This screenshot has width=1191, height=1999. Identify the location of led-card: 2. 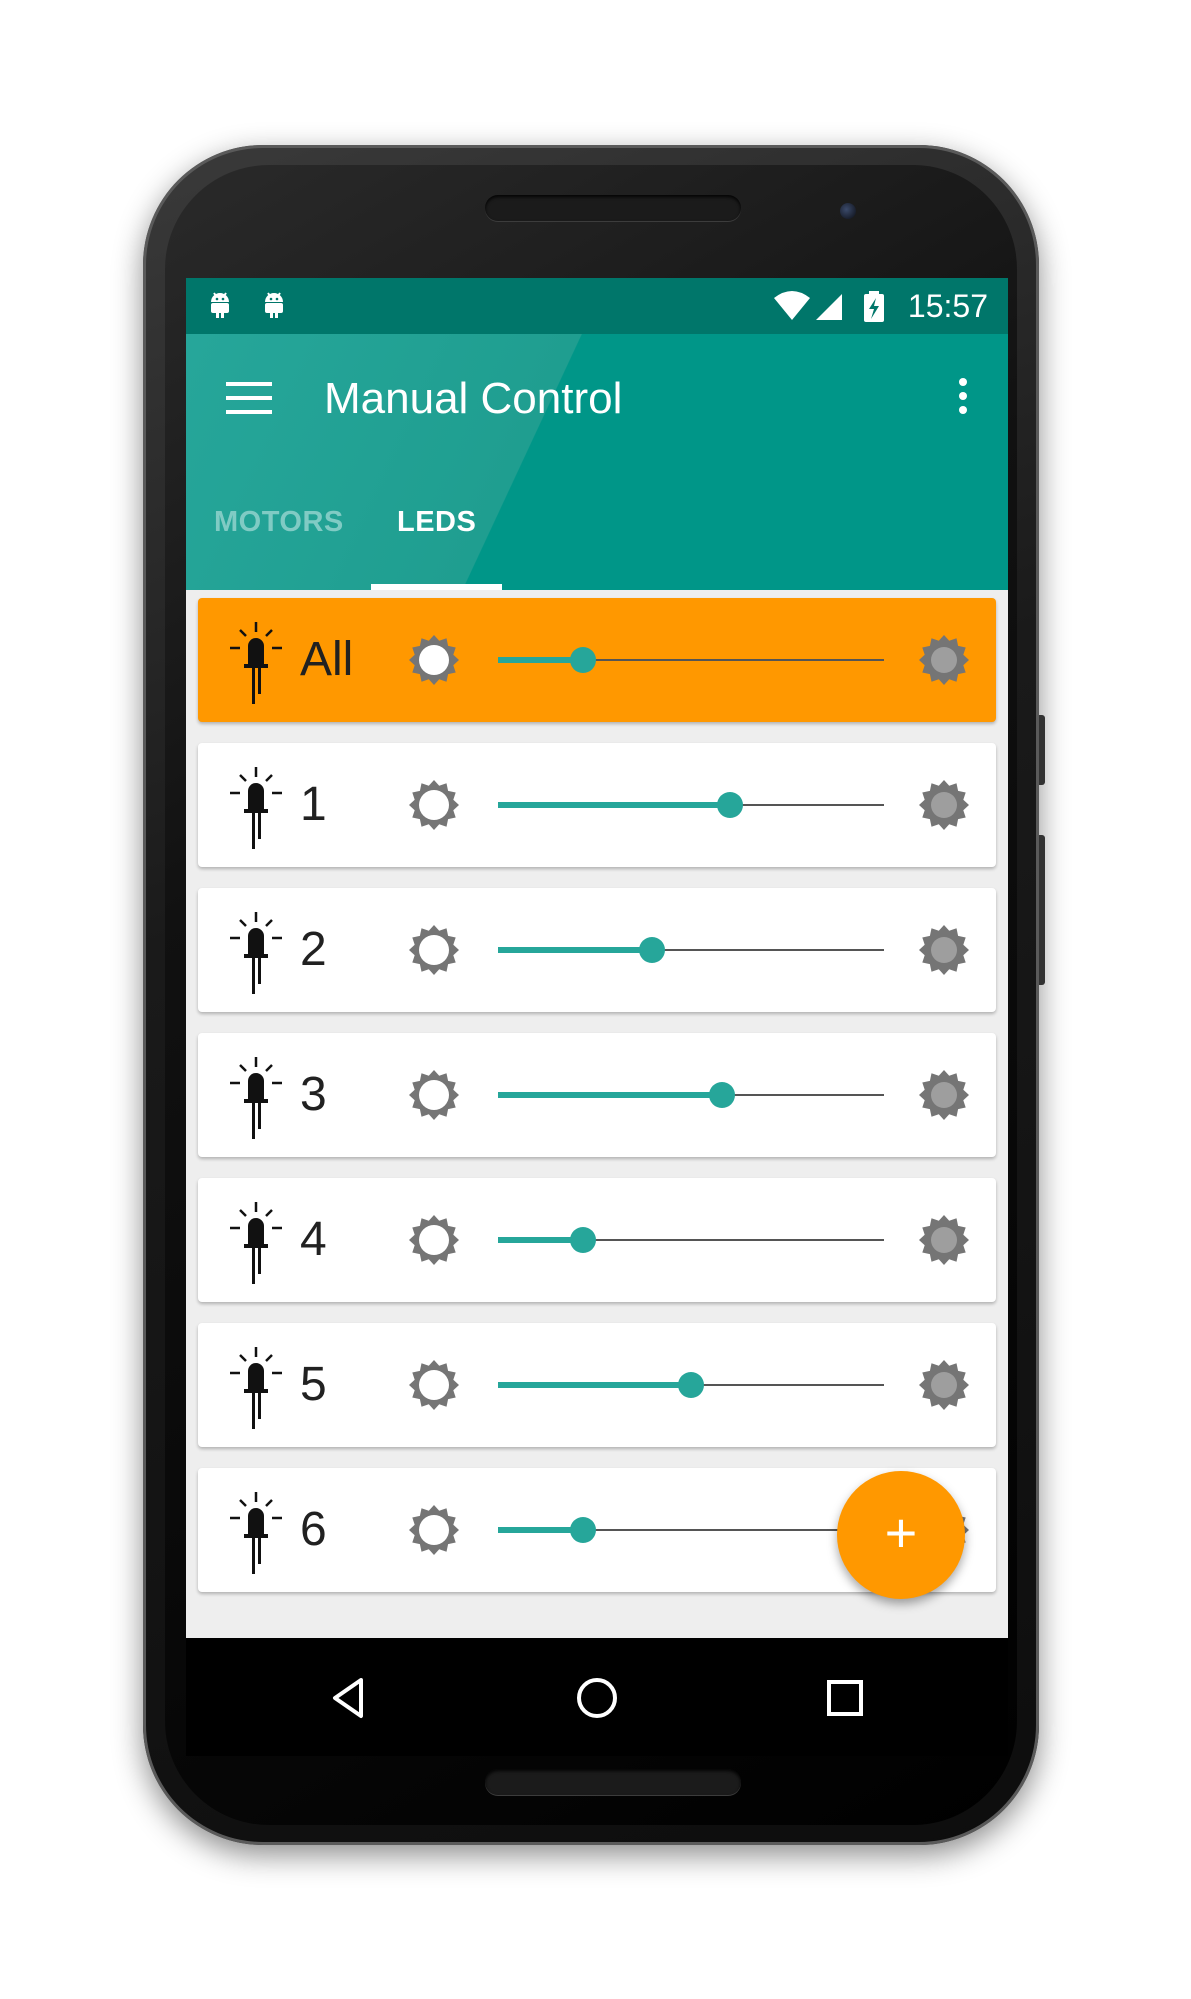
(597, 950).